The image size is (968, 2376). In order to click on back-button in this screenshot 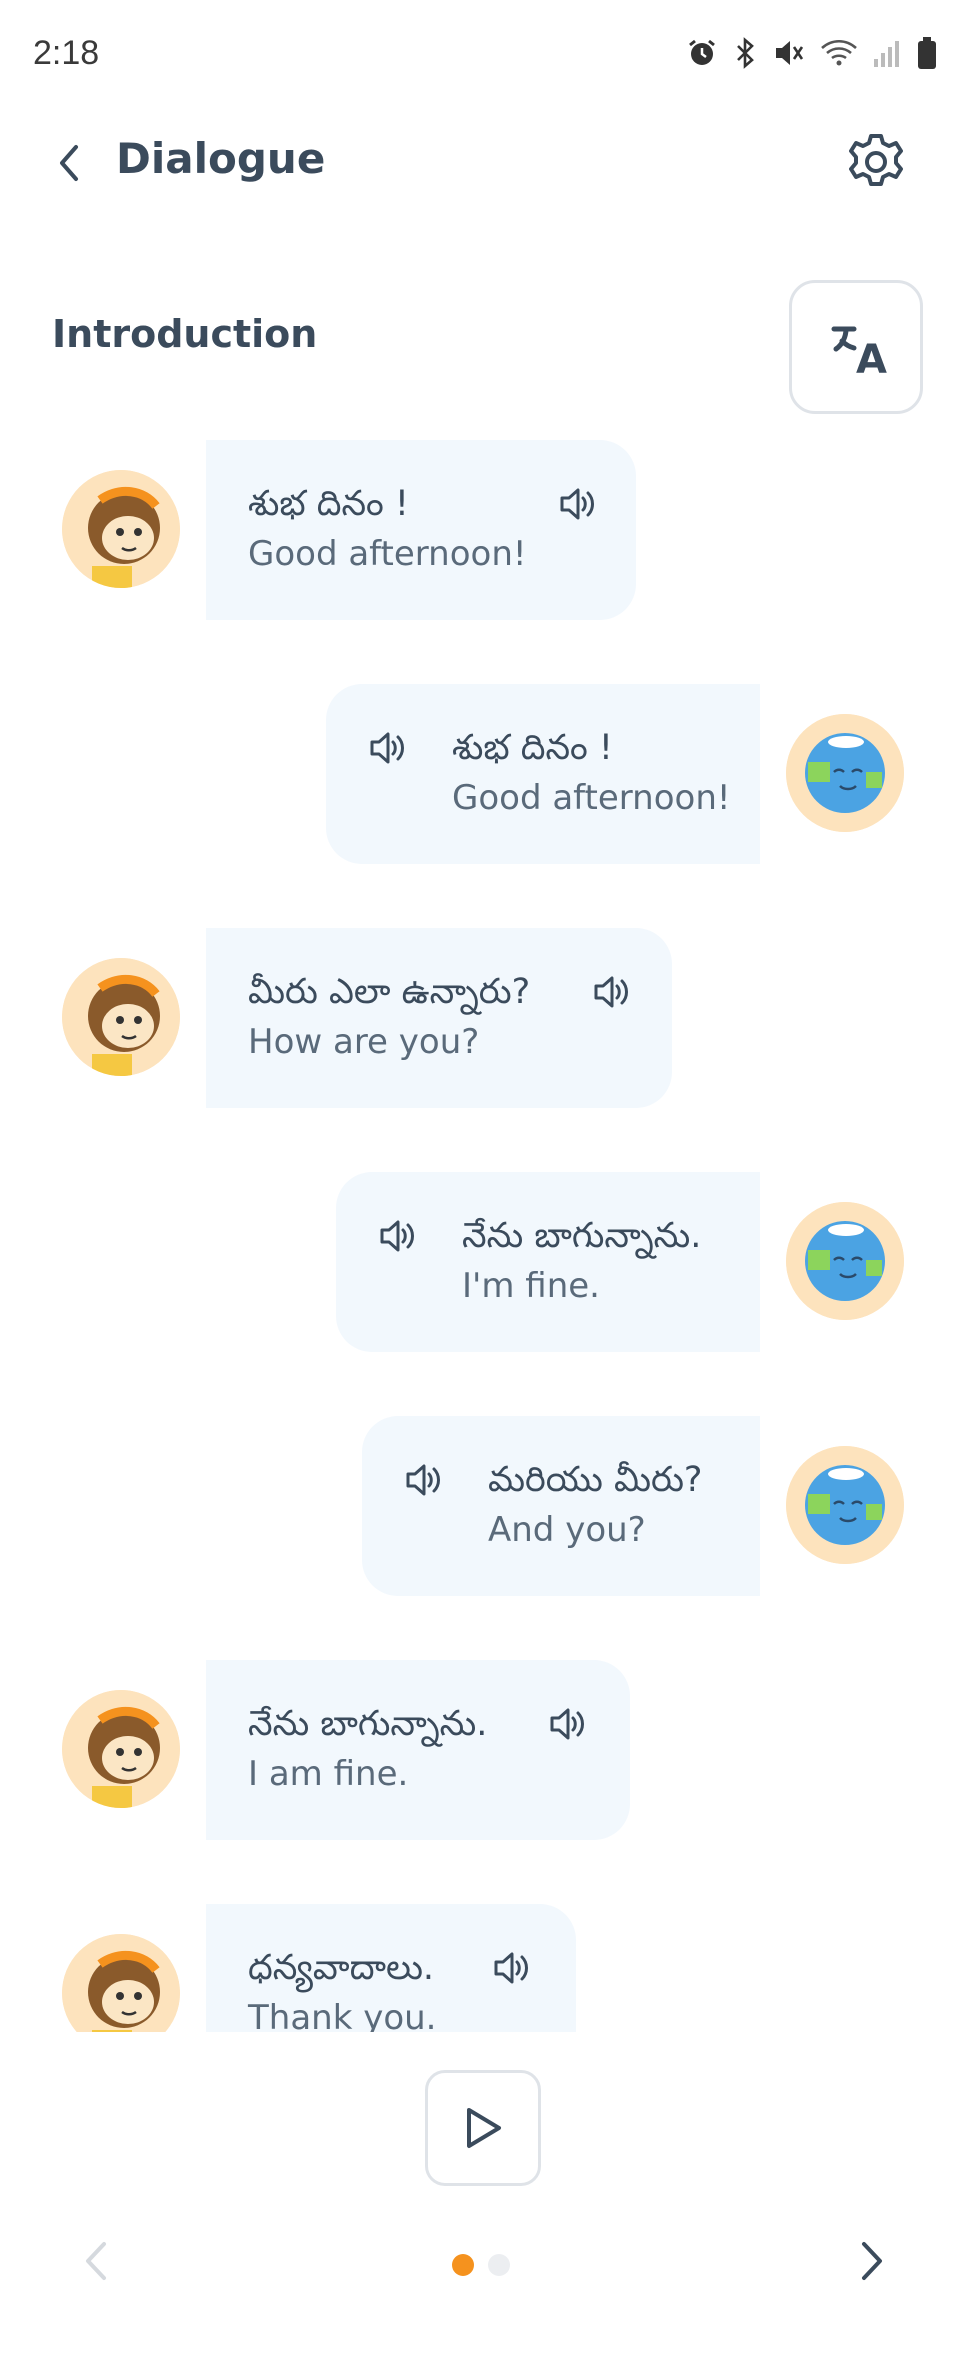, I will do `click(69, 163)`.